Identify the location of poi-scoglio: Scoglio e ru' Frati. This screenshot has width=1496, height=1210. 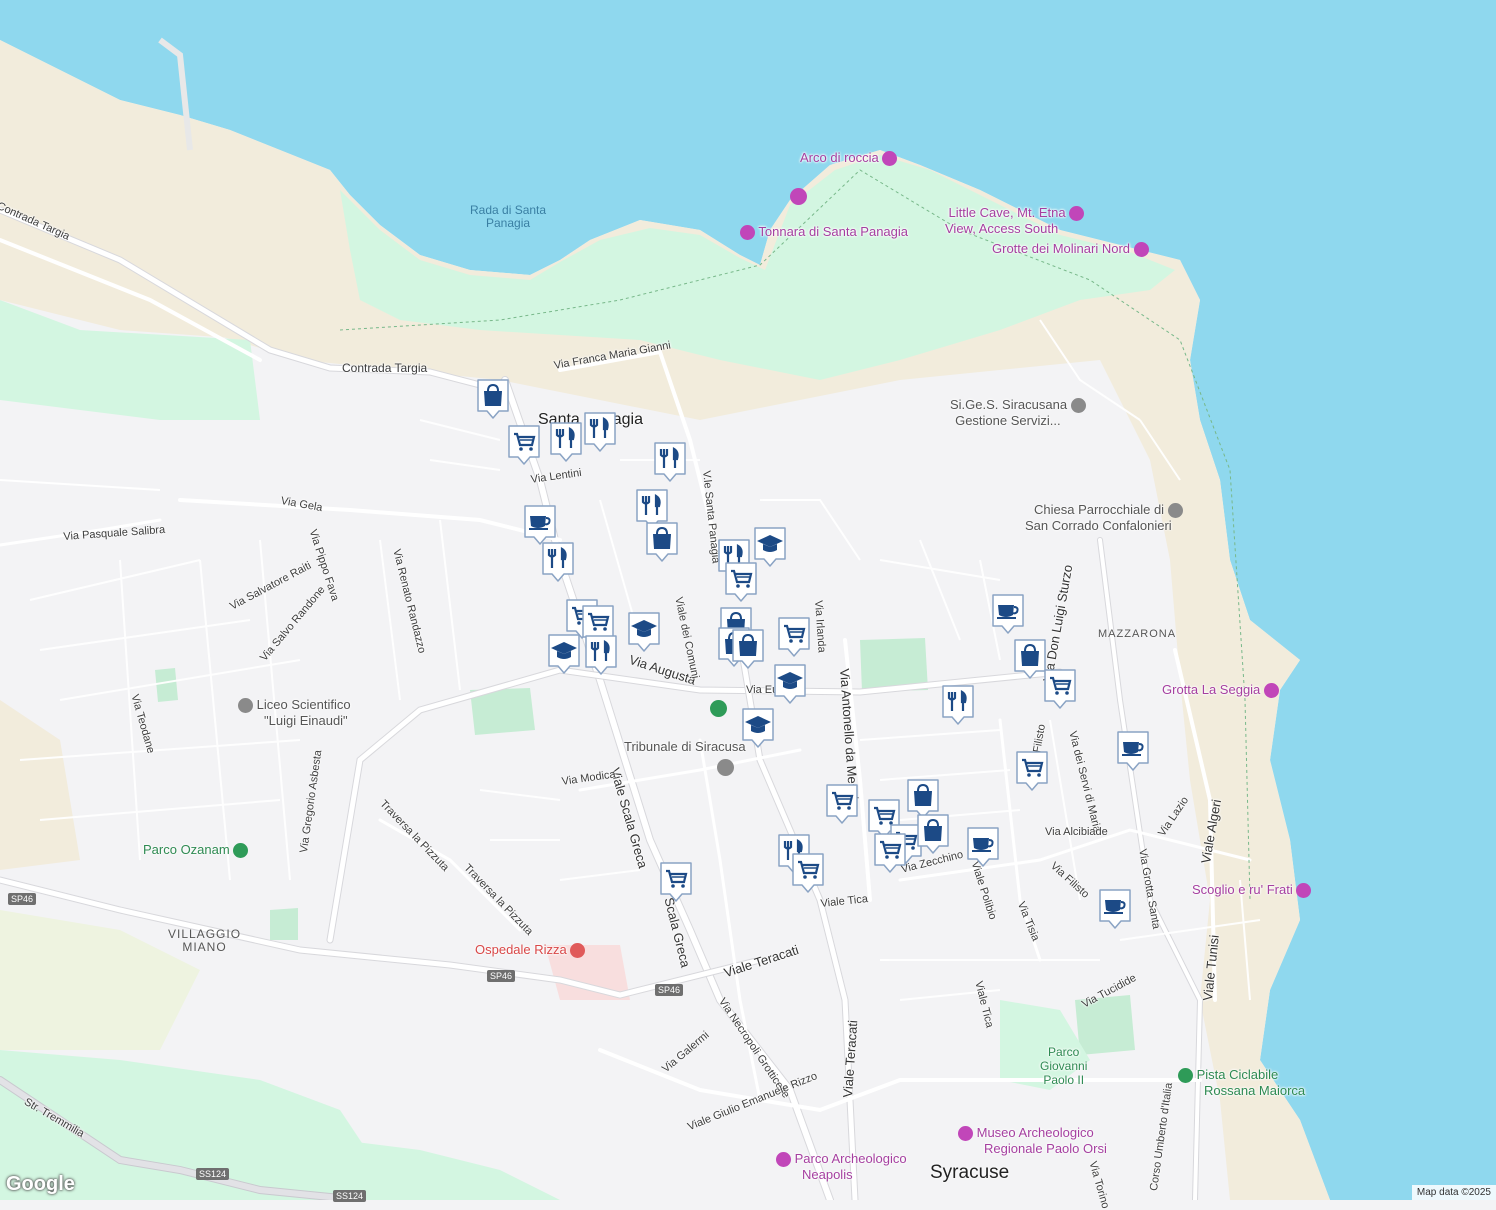
(1252, 890).